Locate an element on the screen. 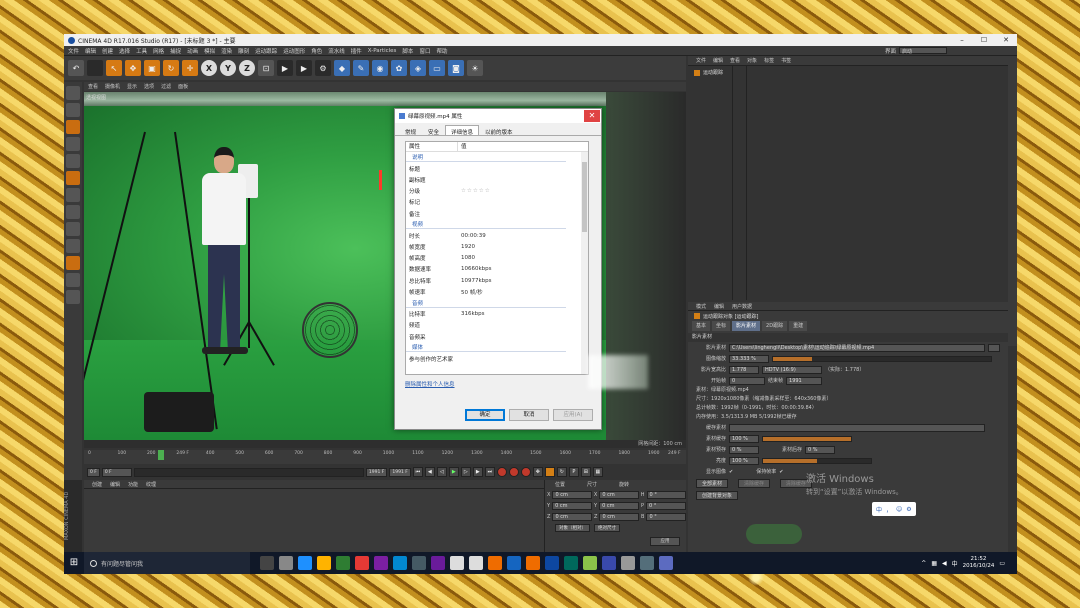 The image size is (1080, 608). object-menu-item-1: 编辑 is located at coordinates (718, 60).